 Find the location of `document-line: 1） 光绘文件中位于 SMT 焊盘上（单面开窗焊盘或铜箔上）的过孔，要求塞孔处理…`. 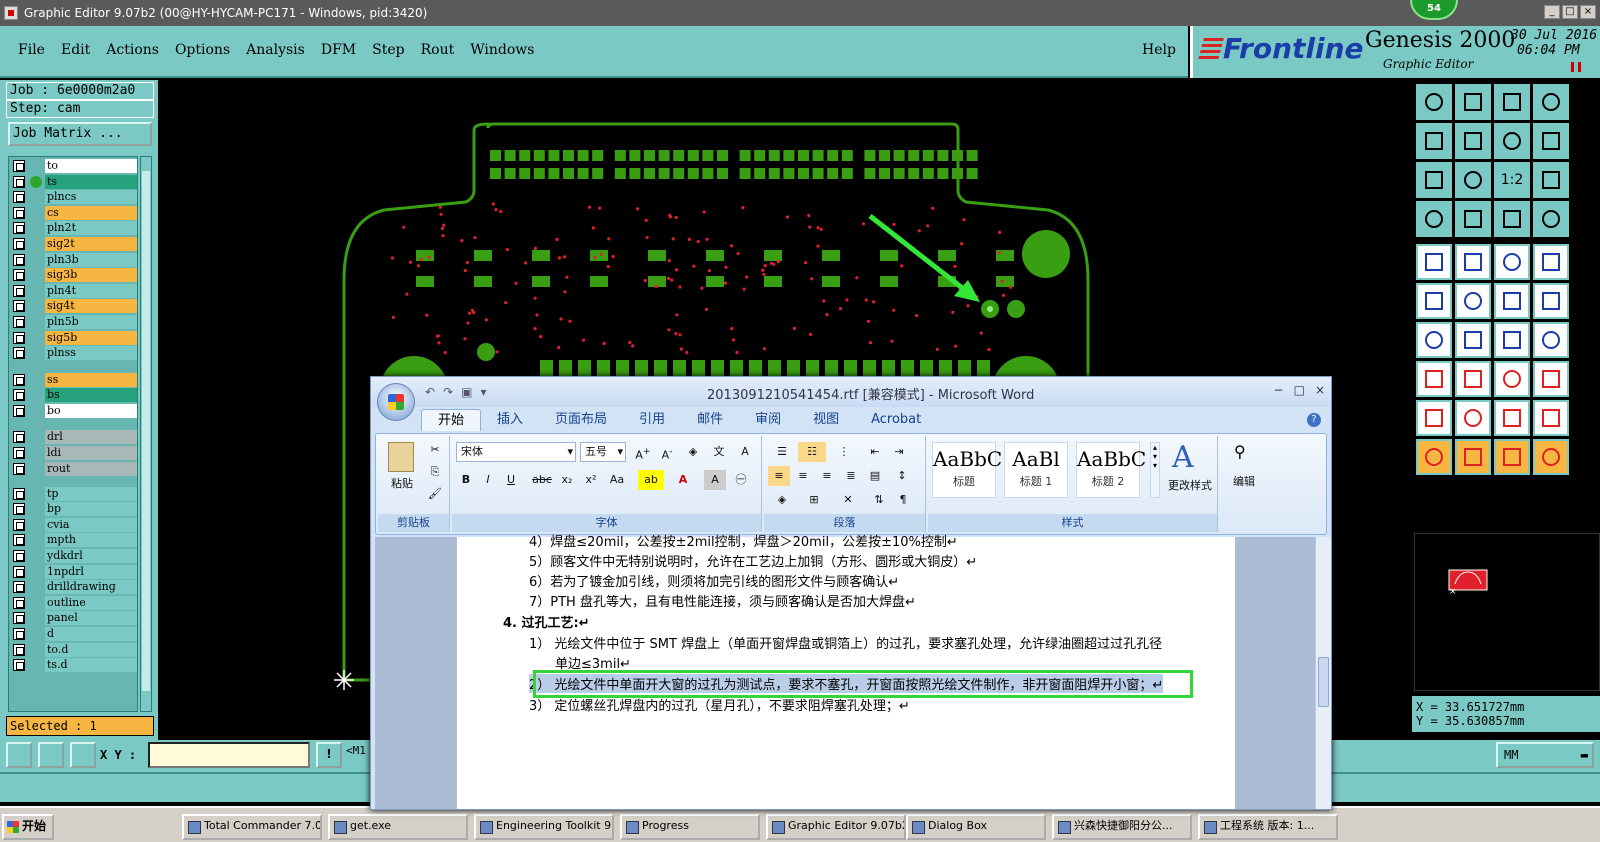

document-line: 1） 光绘文件中位于 SMT 焊盘上（单面开窗焊盘或铜箔上）的过孔，要求塞孔处理… is located at coordinates (845, 642).